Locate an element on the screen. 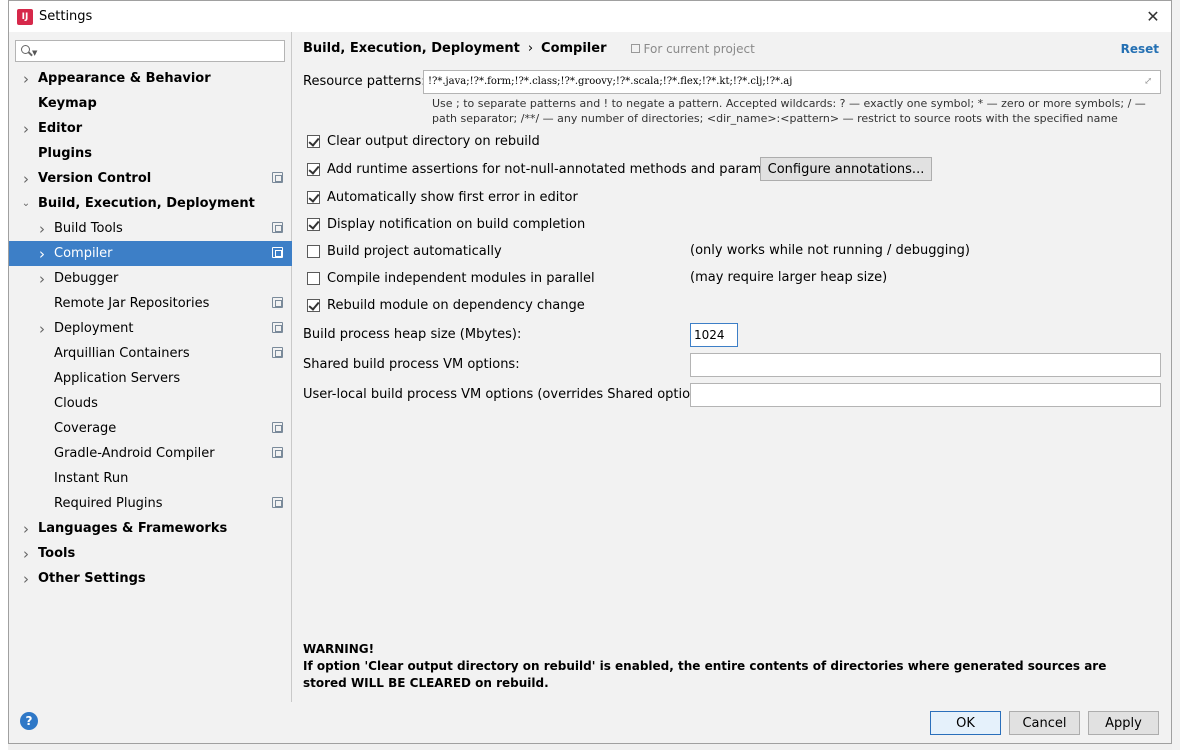 The height and width of the screenshot is (750, 1180). project-scope-label: For current project is located at coordinates (692, 48).